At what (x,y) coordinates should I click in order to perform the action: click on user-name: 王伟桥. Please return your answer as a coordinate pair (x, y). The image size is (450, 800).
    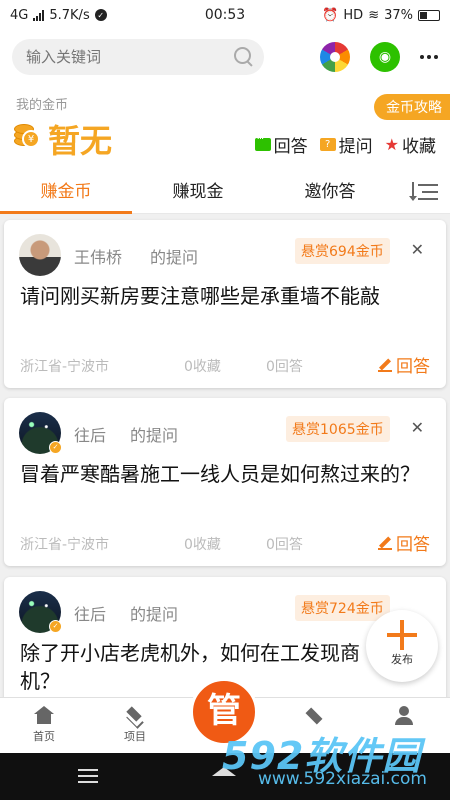
    Looking at the image, I should click on (98, 256).